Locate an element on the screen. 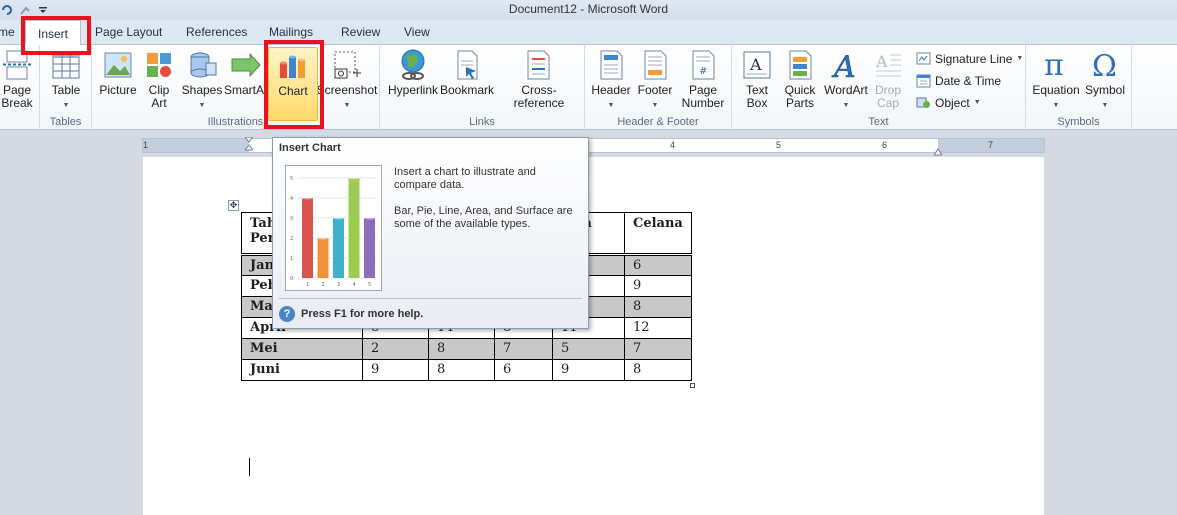 This screenshot has height=515, width=1177. tooltip-chart-preview: 0 1 2 3 4 5 1 2 3 4 5 is located at coordinates (333, 228).